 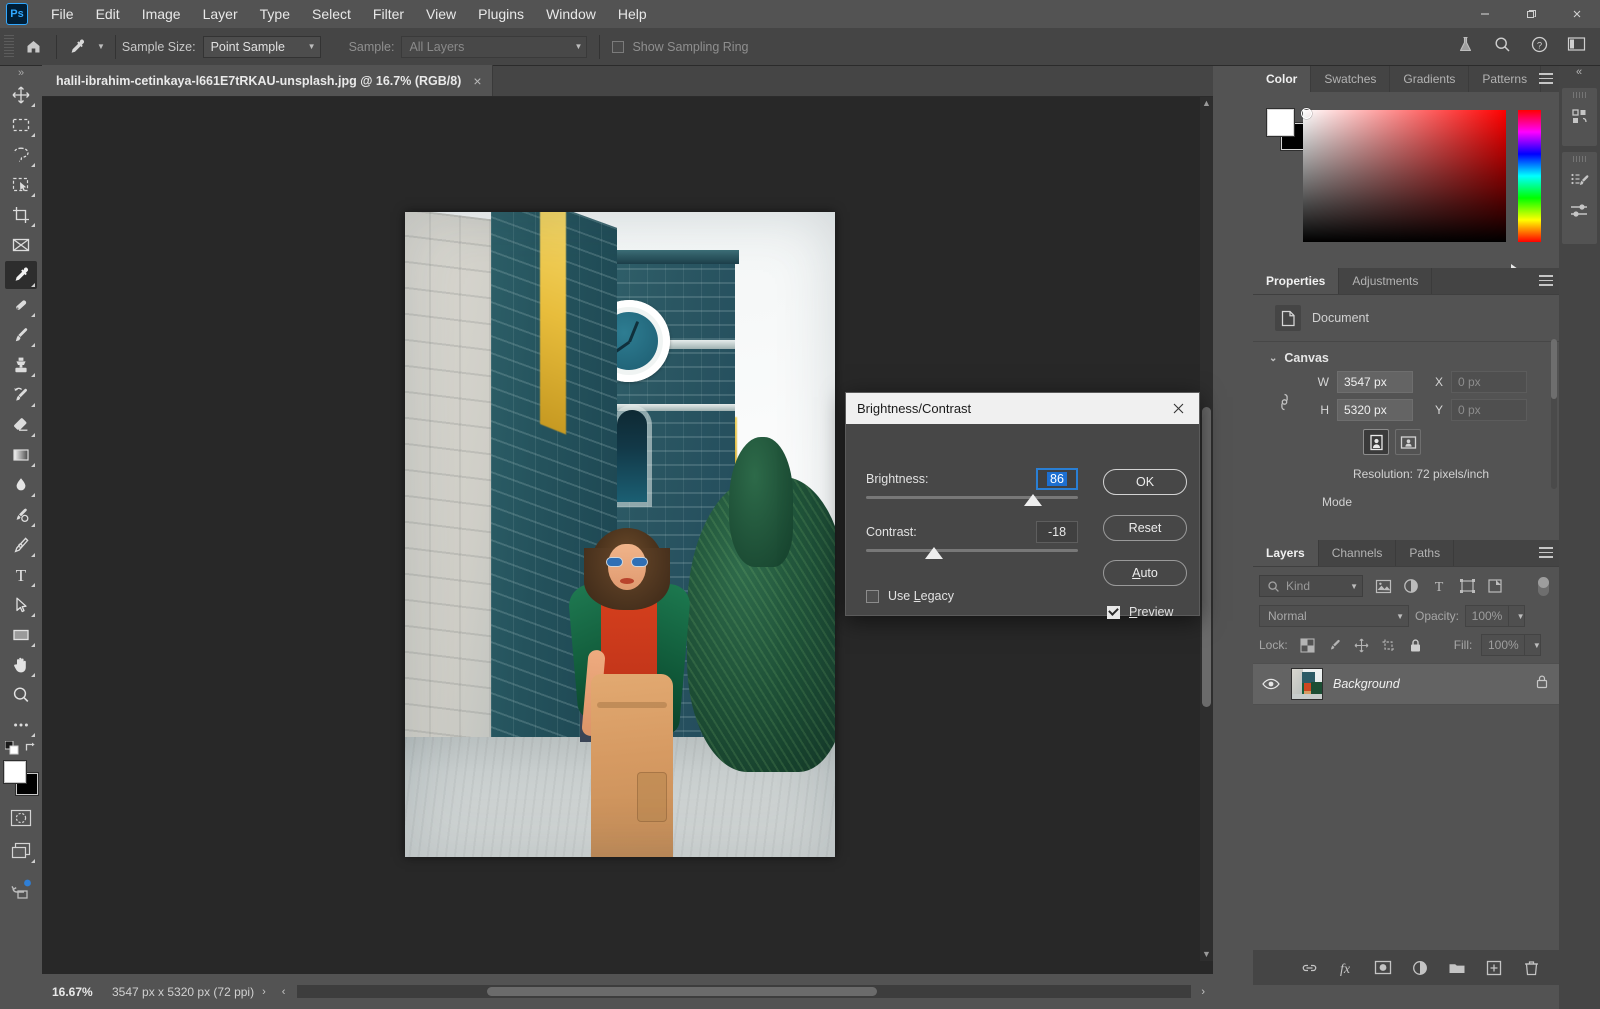 I want to click on menu-select: Select, so click(x=331, y=14).